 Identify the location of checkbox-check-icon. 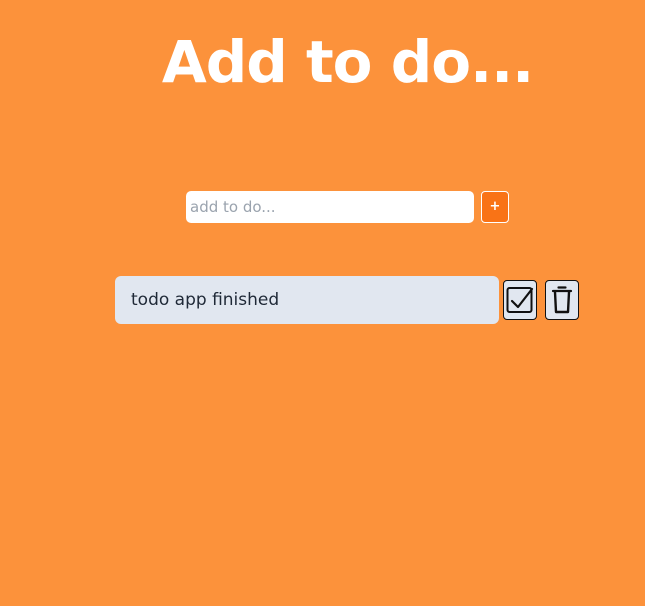
(520, 300).